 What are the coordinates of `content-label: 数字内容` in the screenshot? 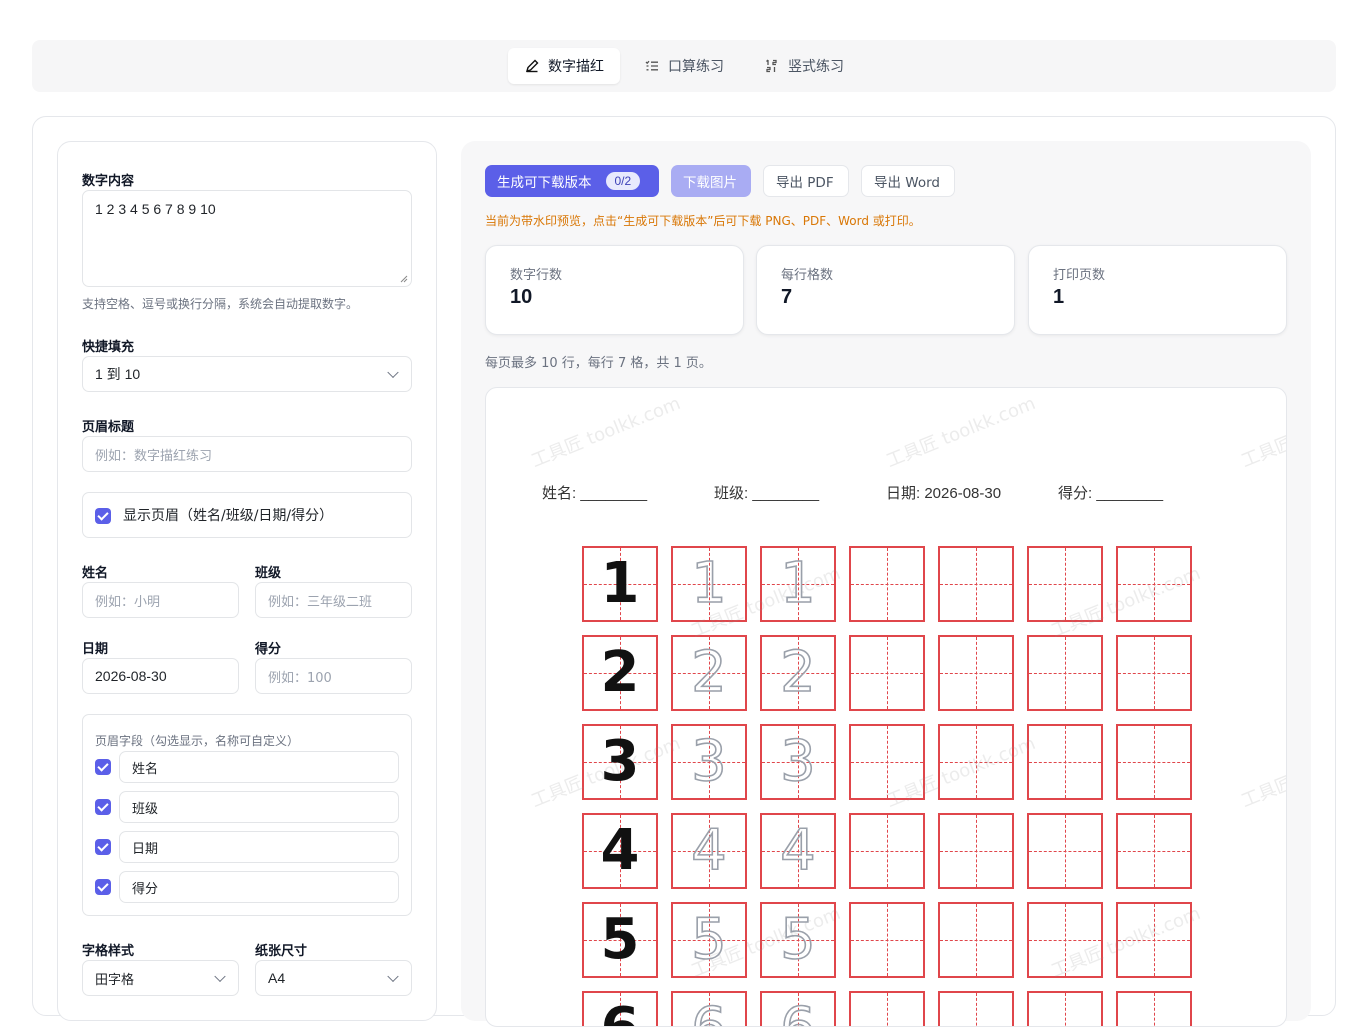 It's located at (108, 181).